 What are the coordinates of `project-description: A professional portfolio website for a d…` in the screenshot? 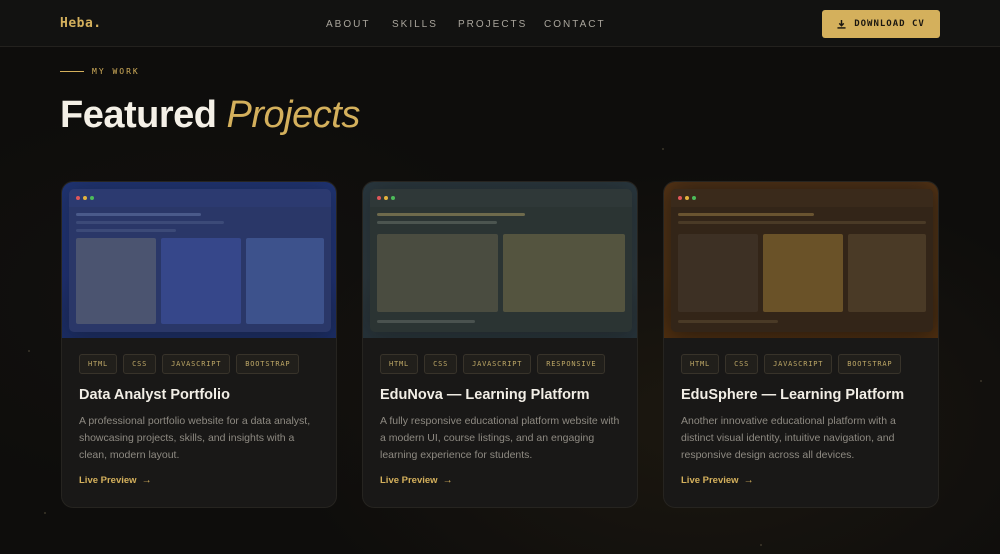 It's located at (195, 438).